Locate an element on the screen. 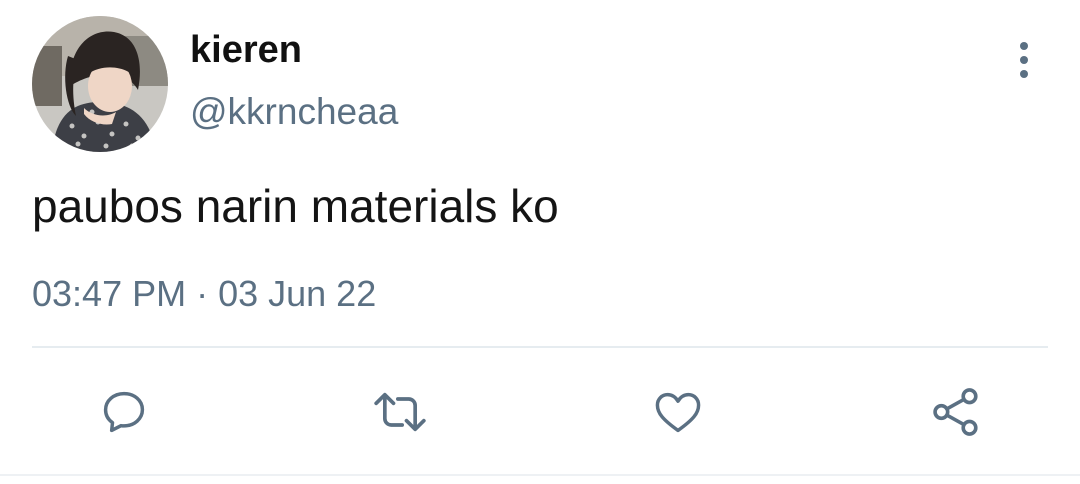 This screenshot has width=1080, height=484. heart-icon is located at coordinates (678, 412).